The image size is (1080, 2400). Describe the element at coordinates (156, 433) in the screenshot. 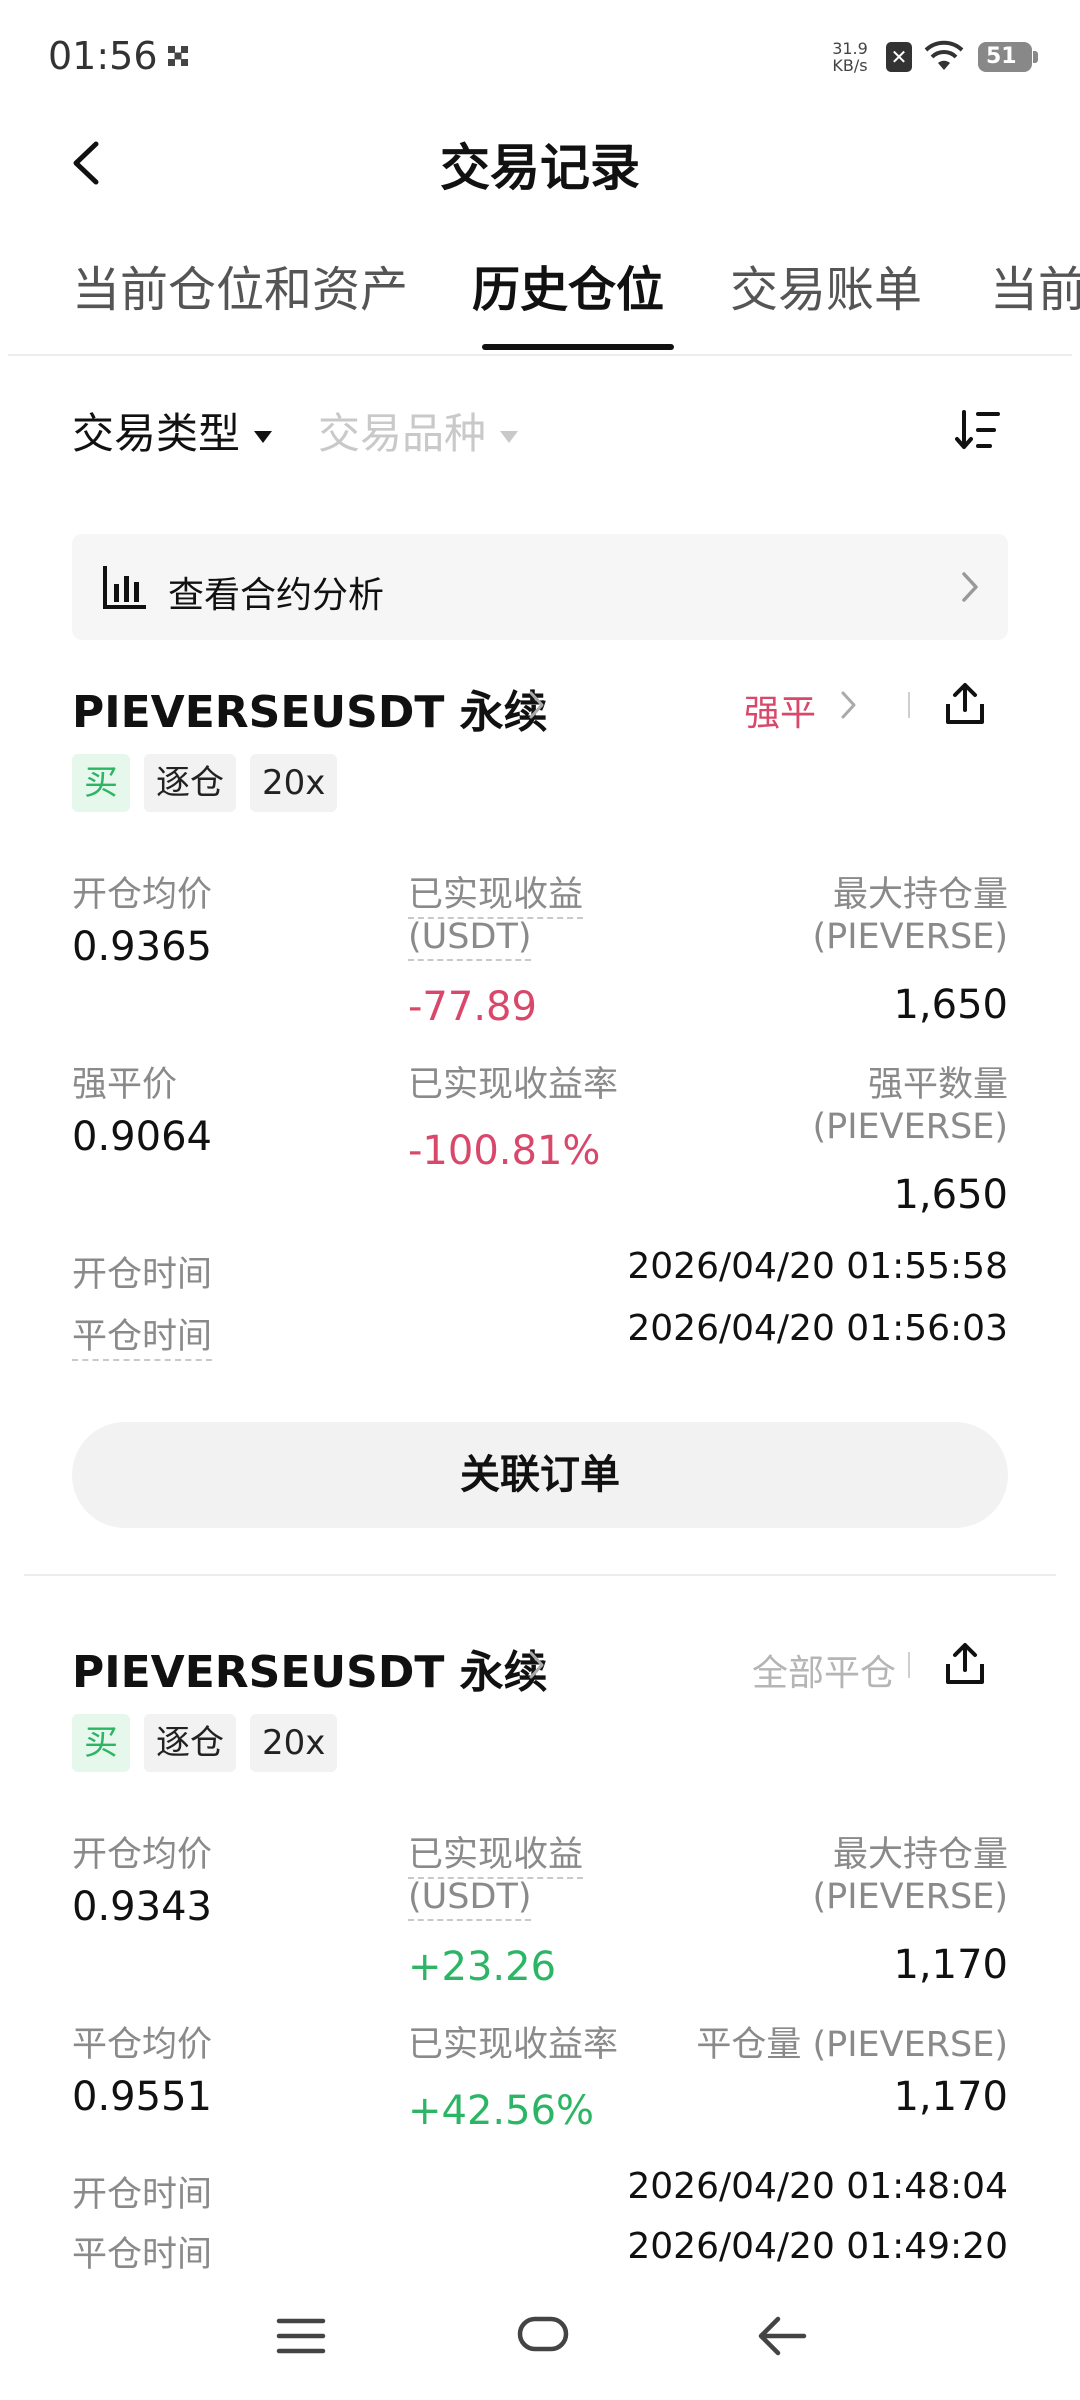

I see `trade-type-label: 交易类型` at that location.